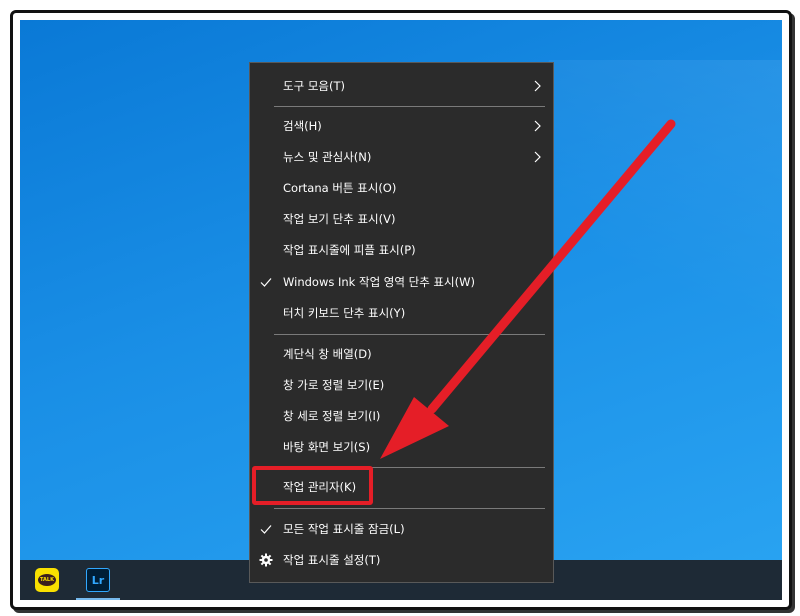 This screenshot has height=616, width=800. What do you see at coordinates (349, 250) in the screenshot?
I see `menu-item-label: 작업 표시줄에 피플 표시(P)` at bounding box center [349, 250].